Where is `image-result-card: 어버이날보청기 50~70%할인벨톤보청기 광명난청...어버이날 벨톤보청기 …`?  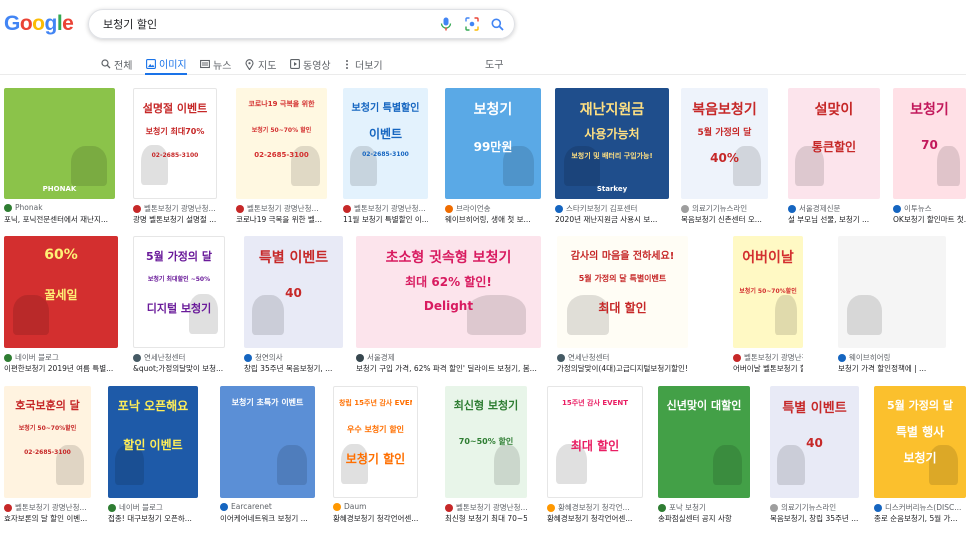
image-result-card: 어버이날보청기 50~70%할인벨톤보청기 광명난청...어버이날 벨톤보청기 … is located at coordinates (768, 305).